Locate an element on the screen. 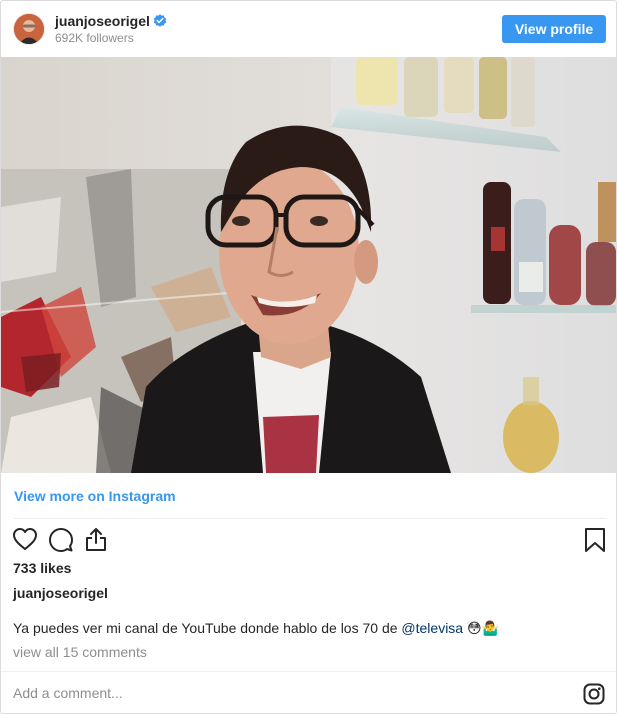 This screenshot has width=617, height=714. profile-username: juanjoseorigel is located at coordinates (102, 21).